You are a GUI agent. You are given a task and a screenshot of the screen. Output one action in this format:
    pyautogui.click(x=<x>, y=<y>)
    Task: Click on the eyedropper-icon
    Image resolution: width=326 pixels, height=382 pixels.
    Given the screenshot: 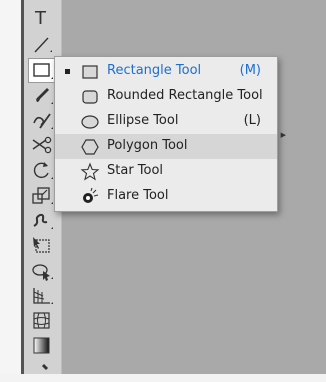 What is the action you would take?
    pyautogui.click(x=45, y=367)
    